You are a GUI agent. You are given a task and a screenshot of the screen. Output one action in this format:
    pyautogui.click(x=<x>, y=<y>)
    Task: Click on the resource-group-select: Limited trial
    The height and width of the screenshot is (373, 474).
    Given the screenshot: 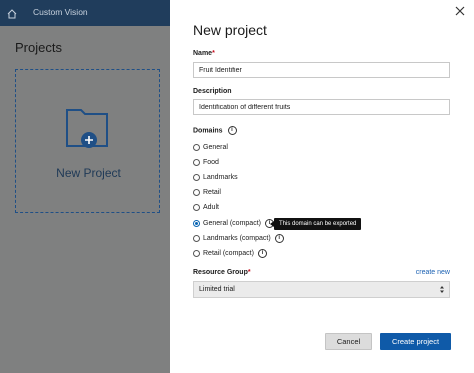 What is the action you would take?
    pyautogui.click(x=321, y=289)
    